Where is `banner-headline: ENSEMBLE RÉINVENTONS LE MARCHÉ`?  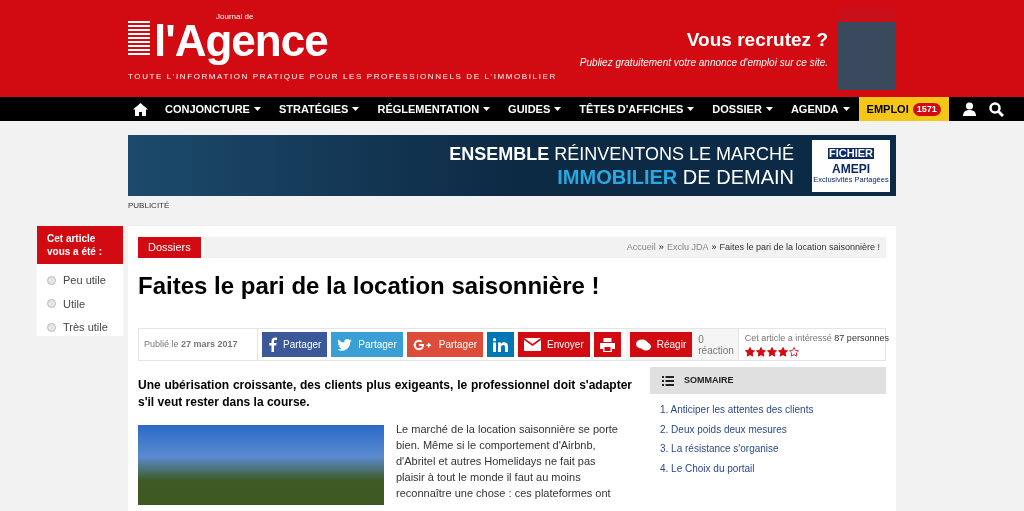
banner-headline: ENSEMBLE RÉINVENTONS LE MARCHÉ is located at coordinates (621, 154).